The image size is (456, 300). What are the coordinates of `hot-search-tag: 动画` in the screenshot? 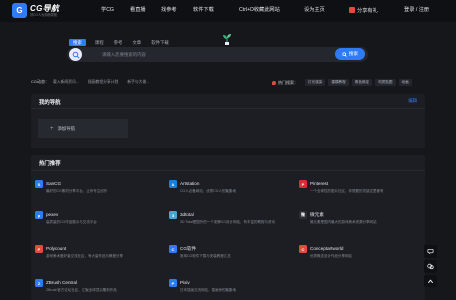 It's located at (405, 82).